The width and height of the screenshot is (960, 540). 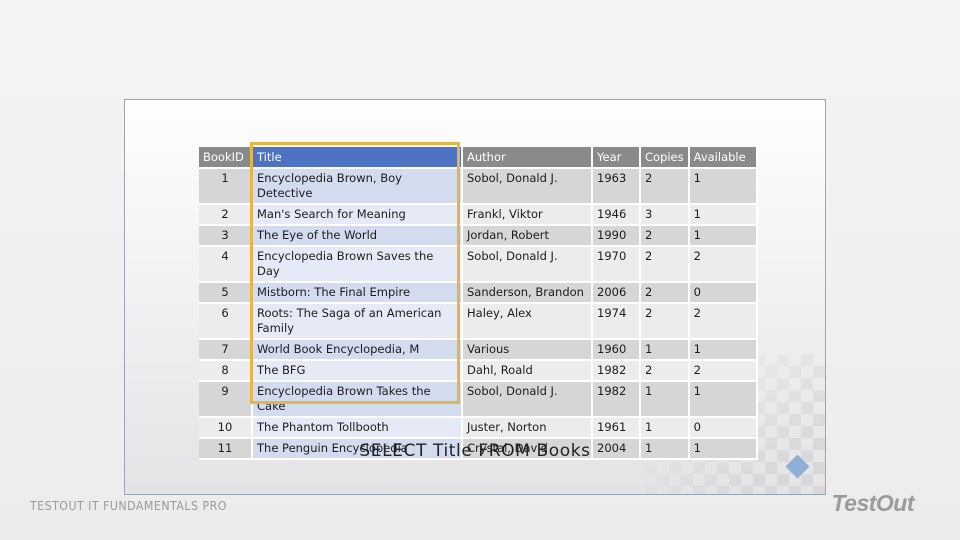 I want to click on cell-bookid: 7, so click(x=226, y=350).